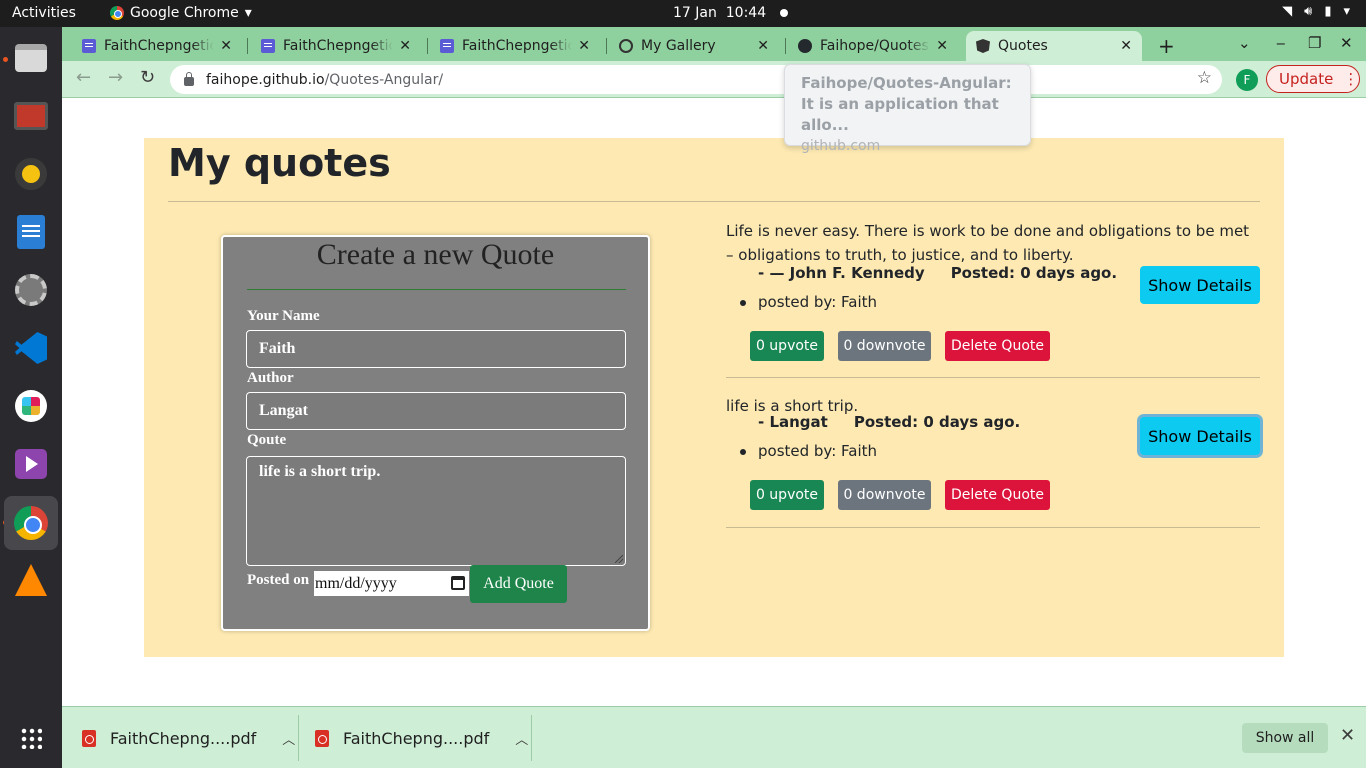 This screenshot has height=768, width=1366. What do you see at coordinates (391, 583) in the screenshot?
I see `date-input: mm/dd/yyyy` at bounding box center [391, 583].